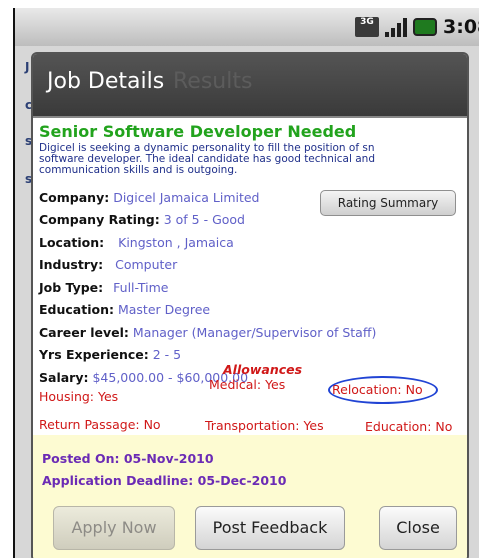  I want to click on background-results-title: Results, so click(213, 81).